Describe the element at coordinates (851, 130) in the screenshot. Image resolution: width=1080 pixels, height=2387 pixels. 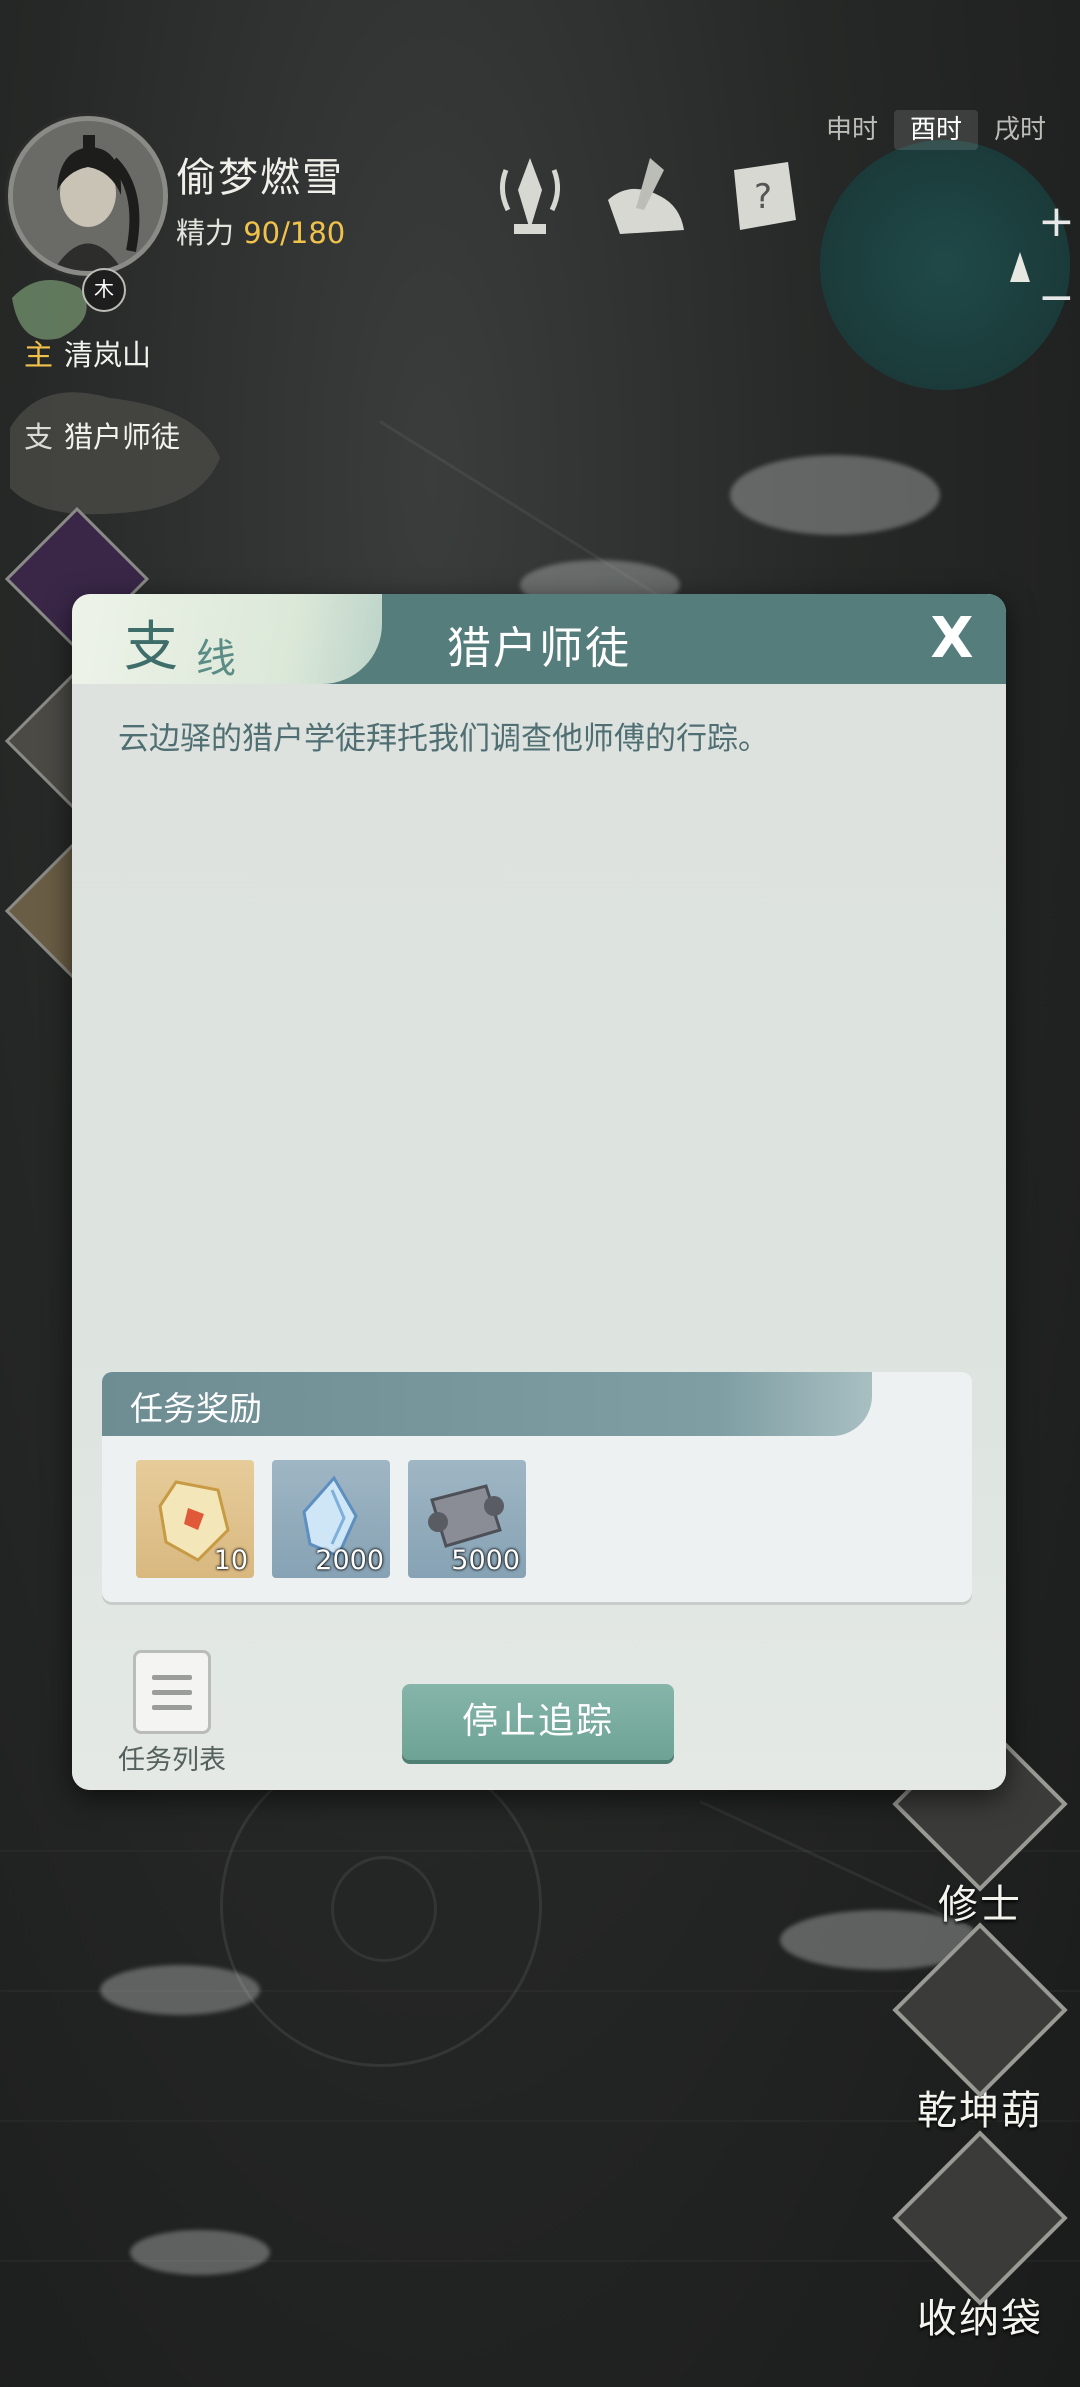
I see `time-item: 申时` at that location.